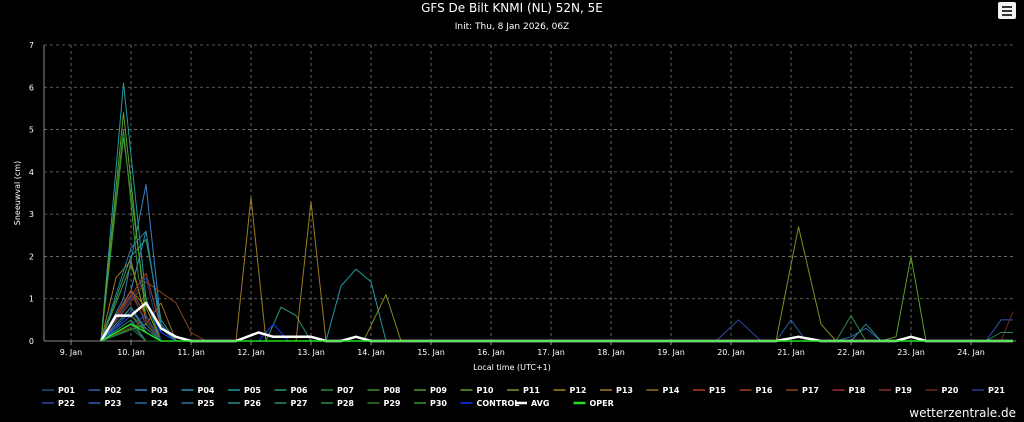 The width and height of the screenshot is (1024, 422). I want to click on legend-item-p09: P09, so click(430, 390).